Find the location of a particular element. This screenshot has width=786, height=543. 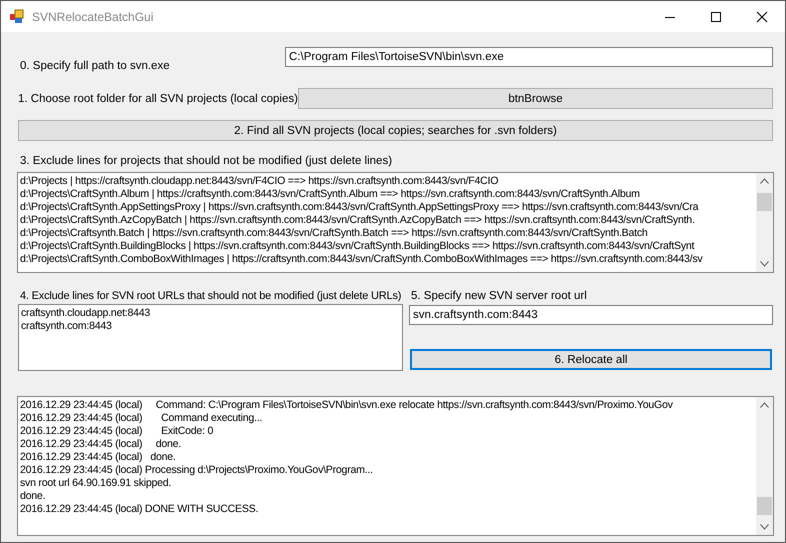

project-line: d:\Projects\CraftSynth.BuildingBlocks | https://svn.craftsynth.com:8443/svn/CraftSynth.BuildingBlocks ==> https://svn.craftsynth.com:8443/svn/CraftSynt is located at coordinates (358, 246).